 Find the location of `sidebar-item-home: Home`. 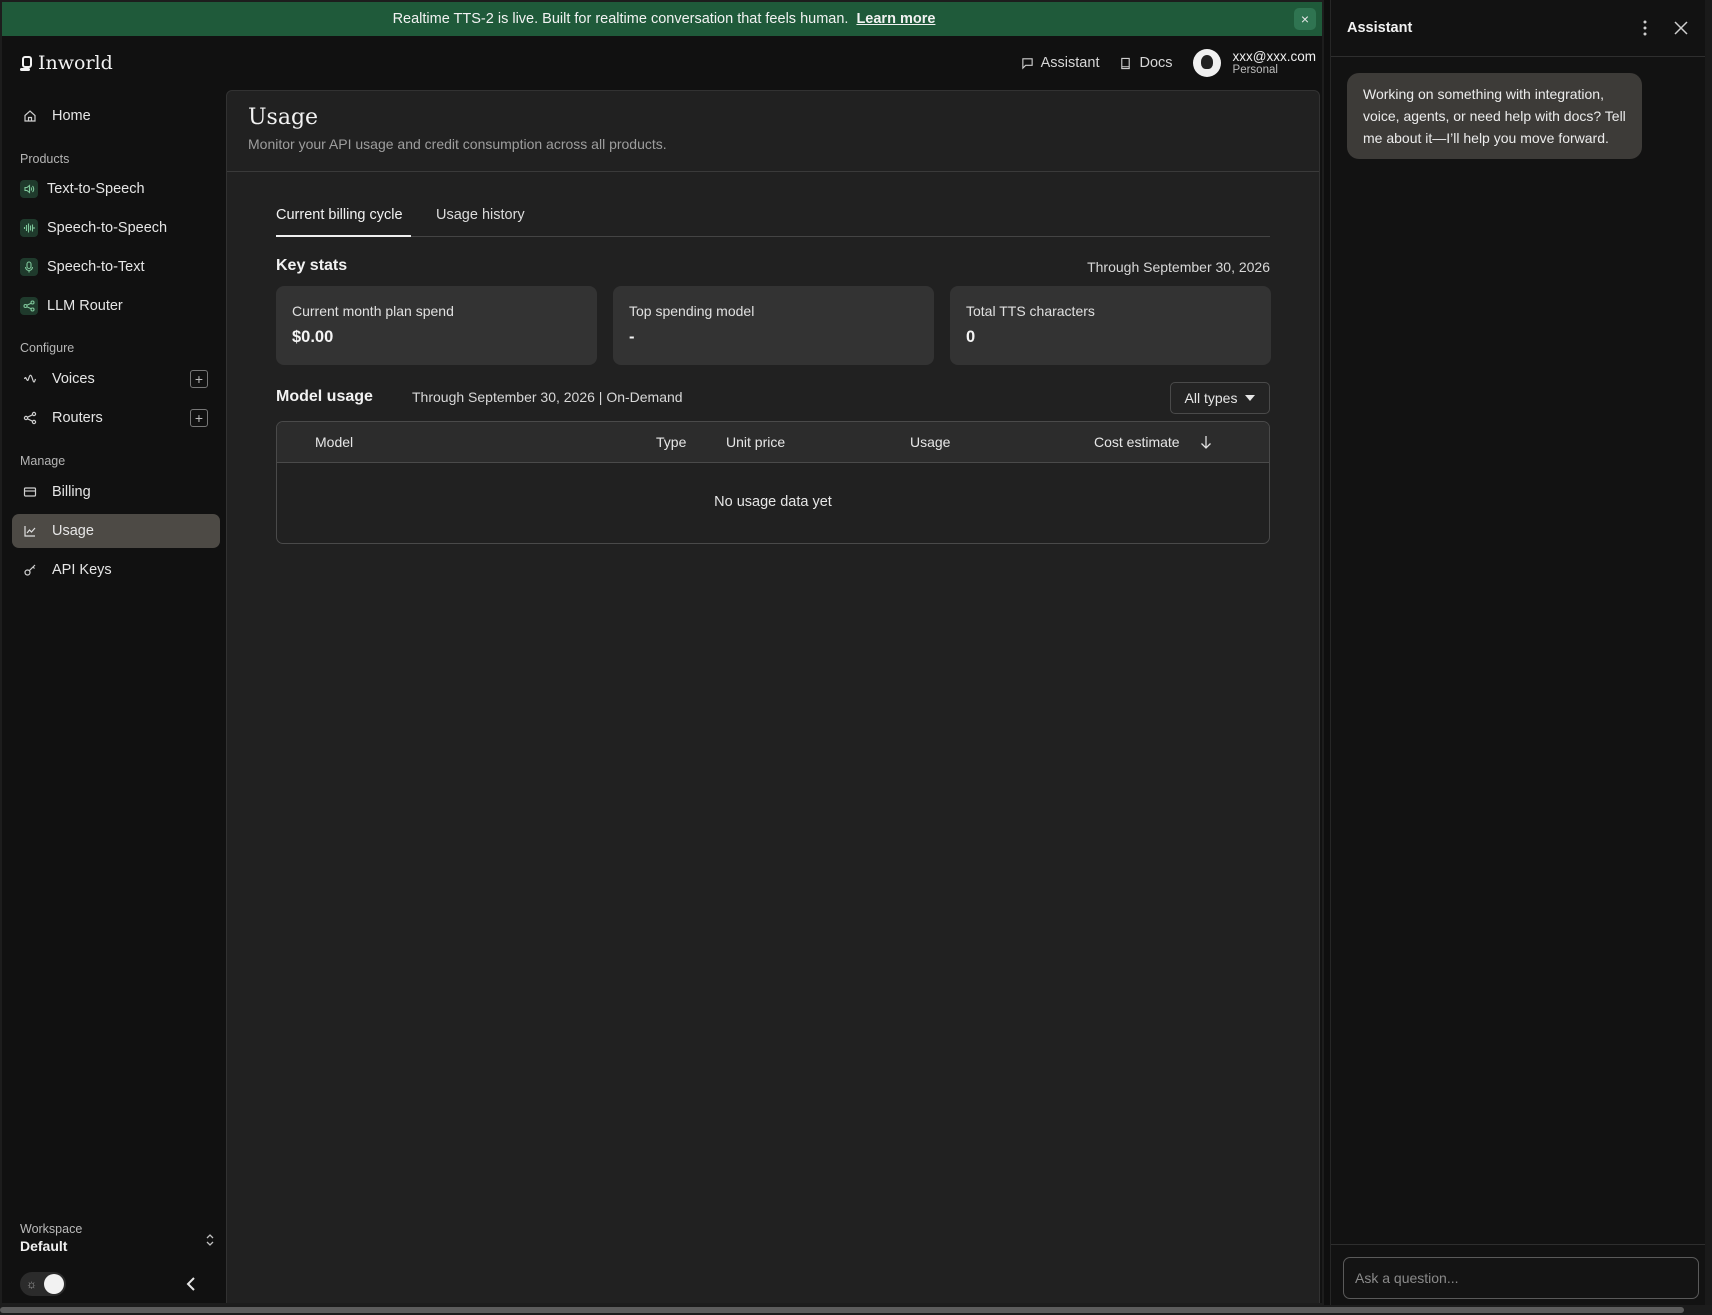

sidebar-item-home: Home is located at coordinates (116, 116).